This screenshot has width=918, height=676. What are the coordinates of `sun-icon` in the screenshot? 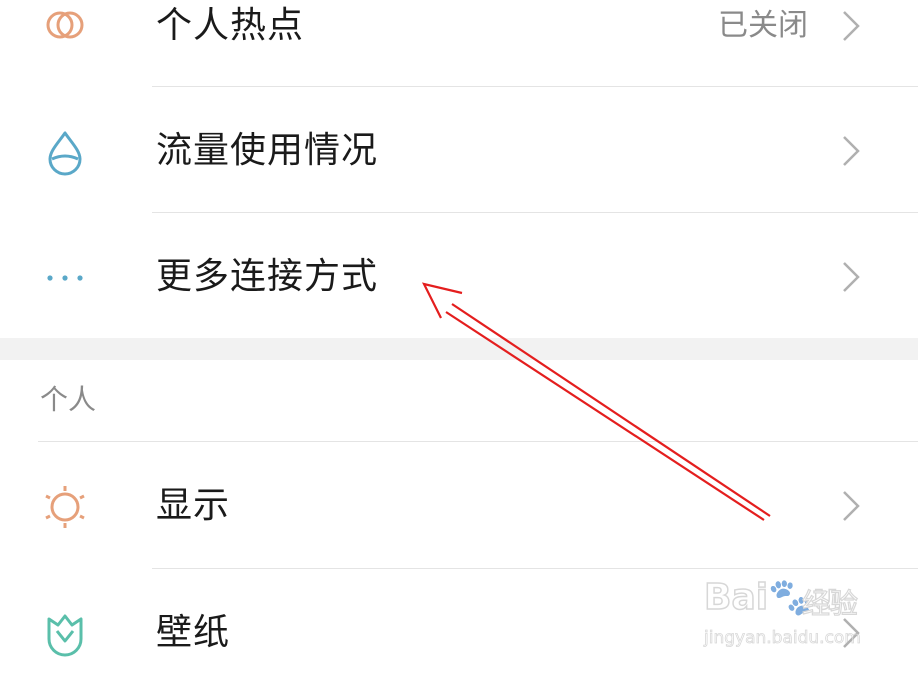 It's located at (65, 507).